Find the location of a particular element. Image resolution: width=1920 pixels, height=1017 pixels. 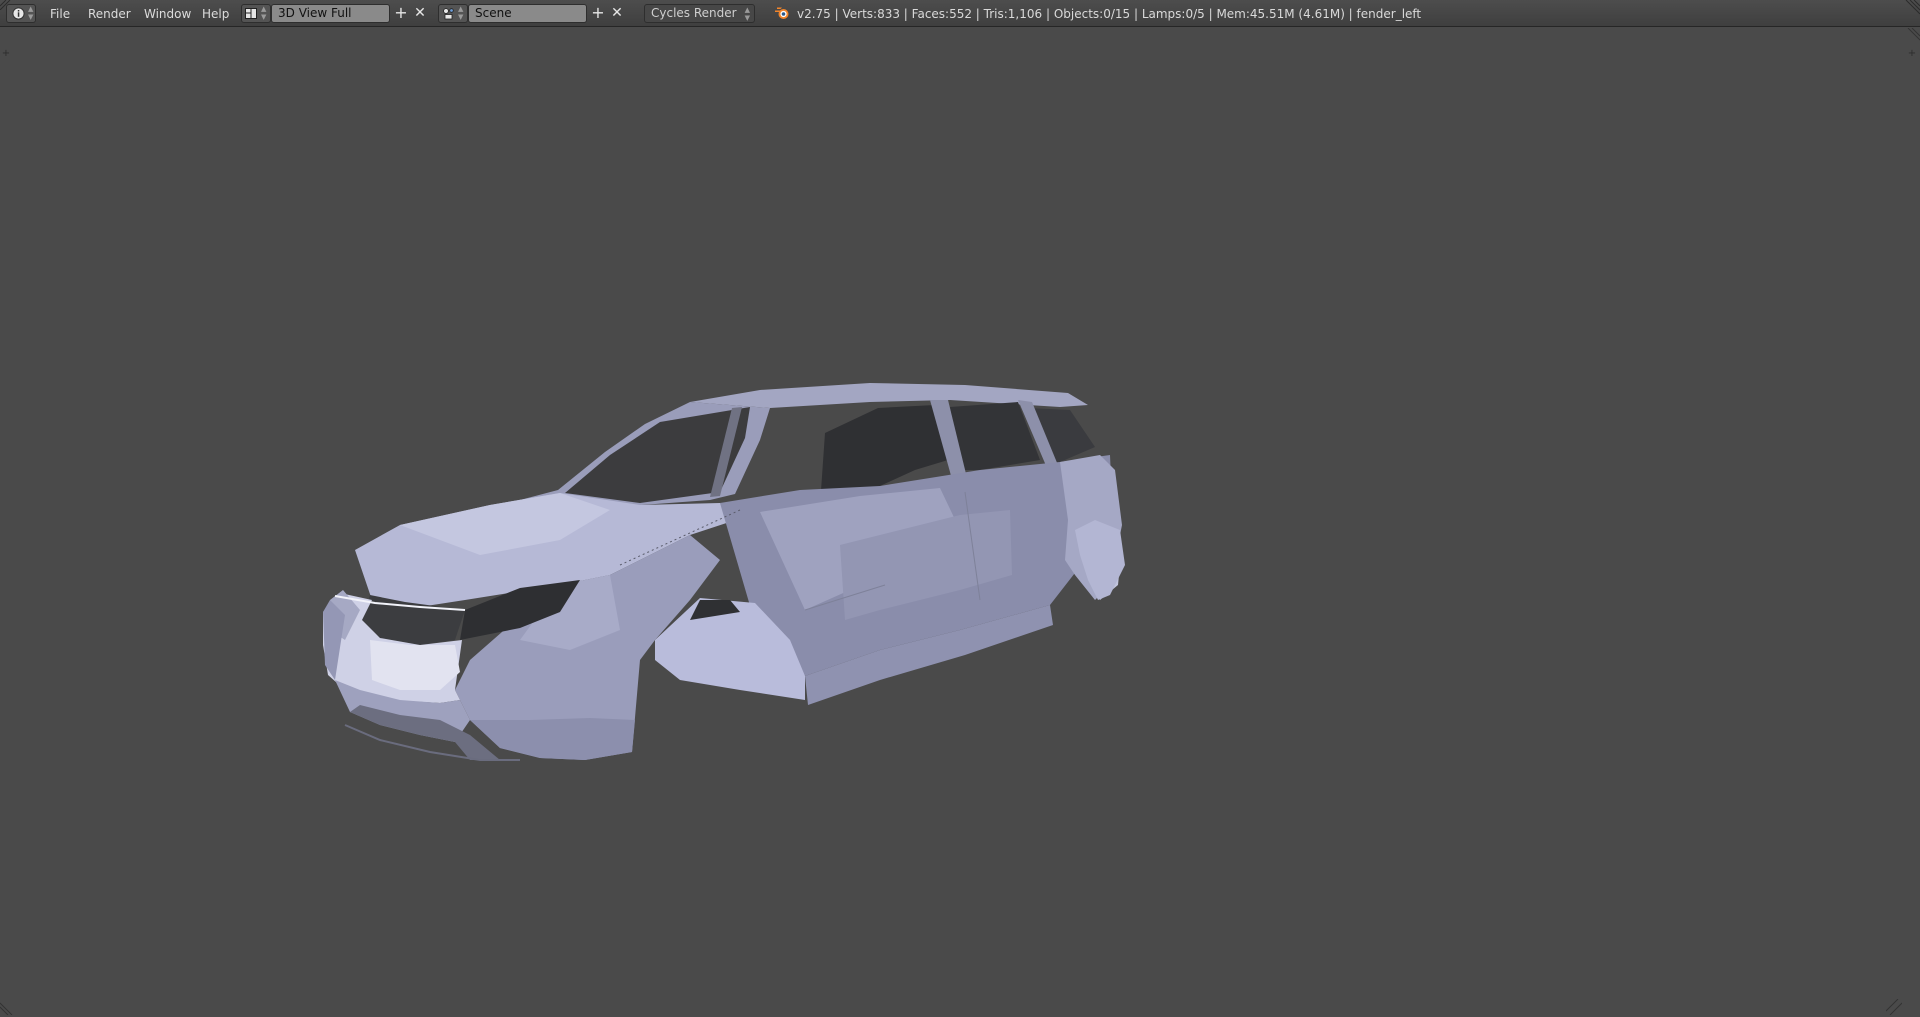

screen-layout-field: 3D View Full is located at coordinates (330, 13).